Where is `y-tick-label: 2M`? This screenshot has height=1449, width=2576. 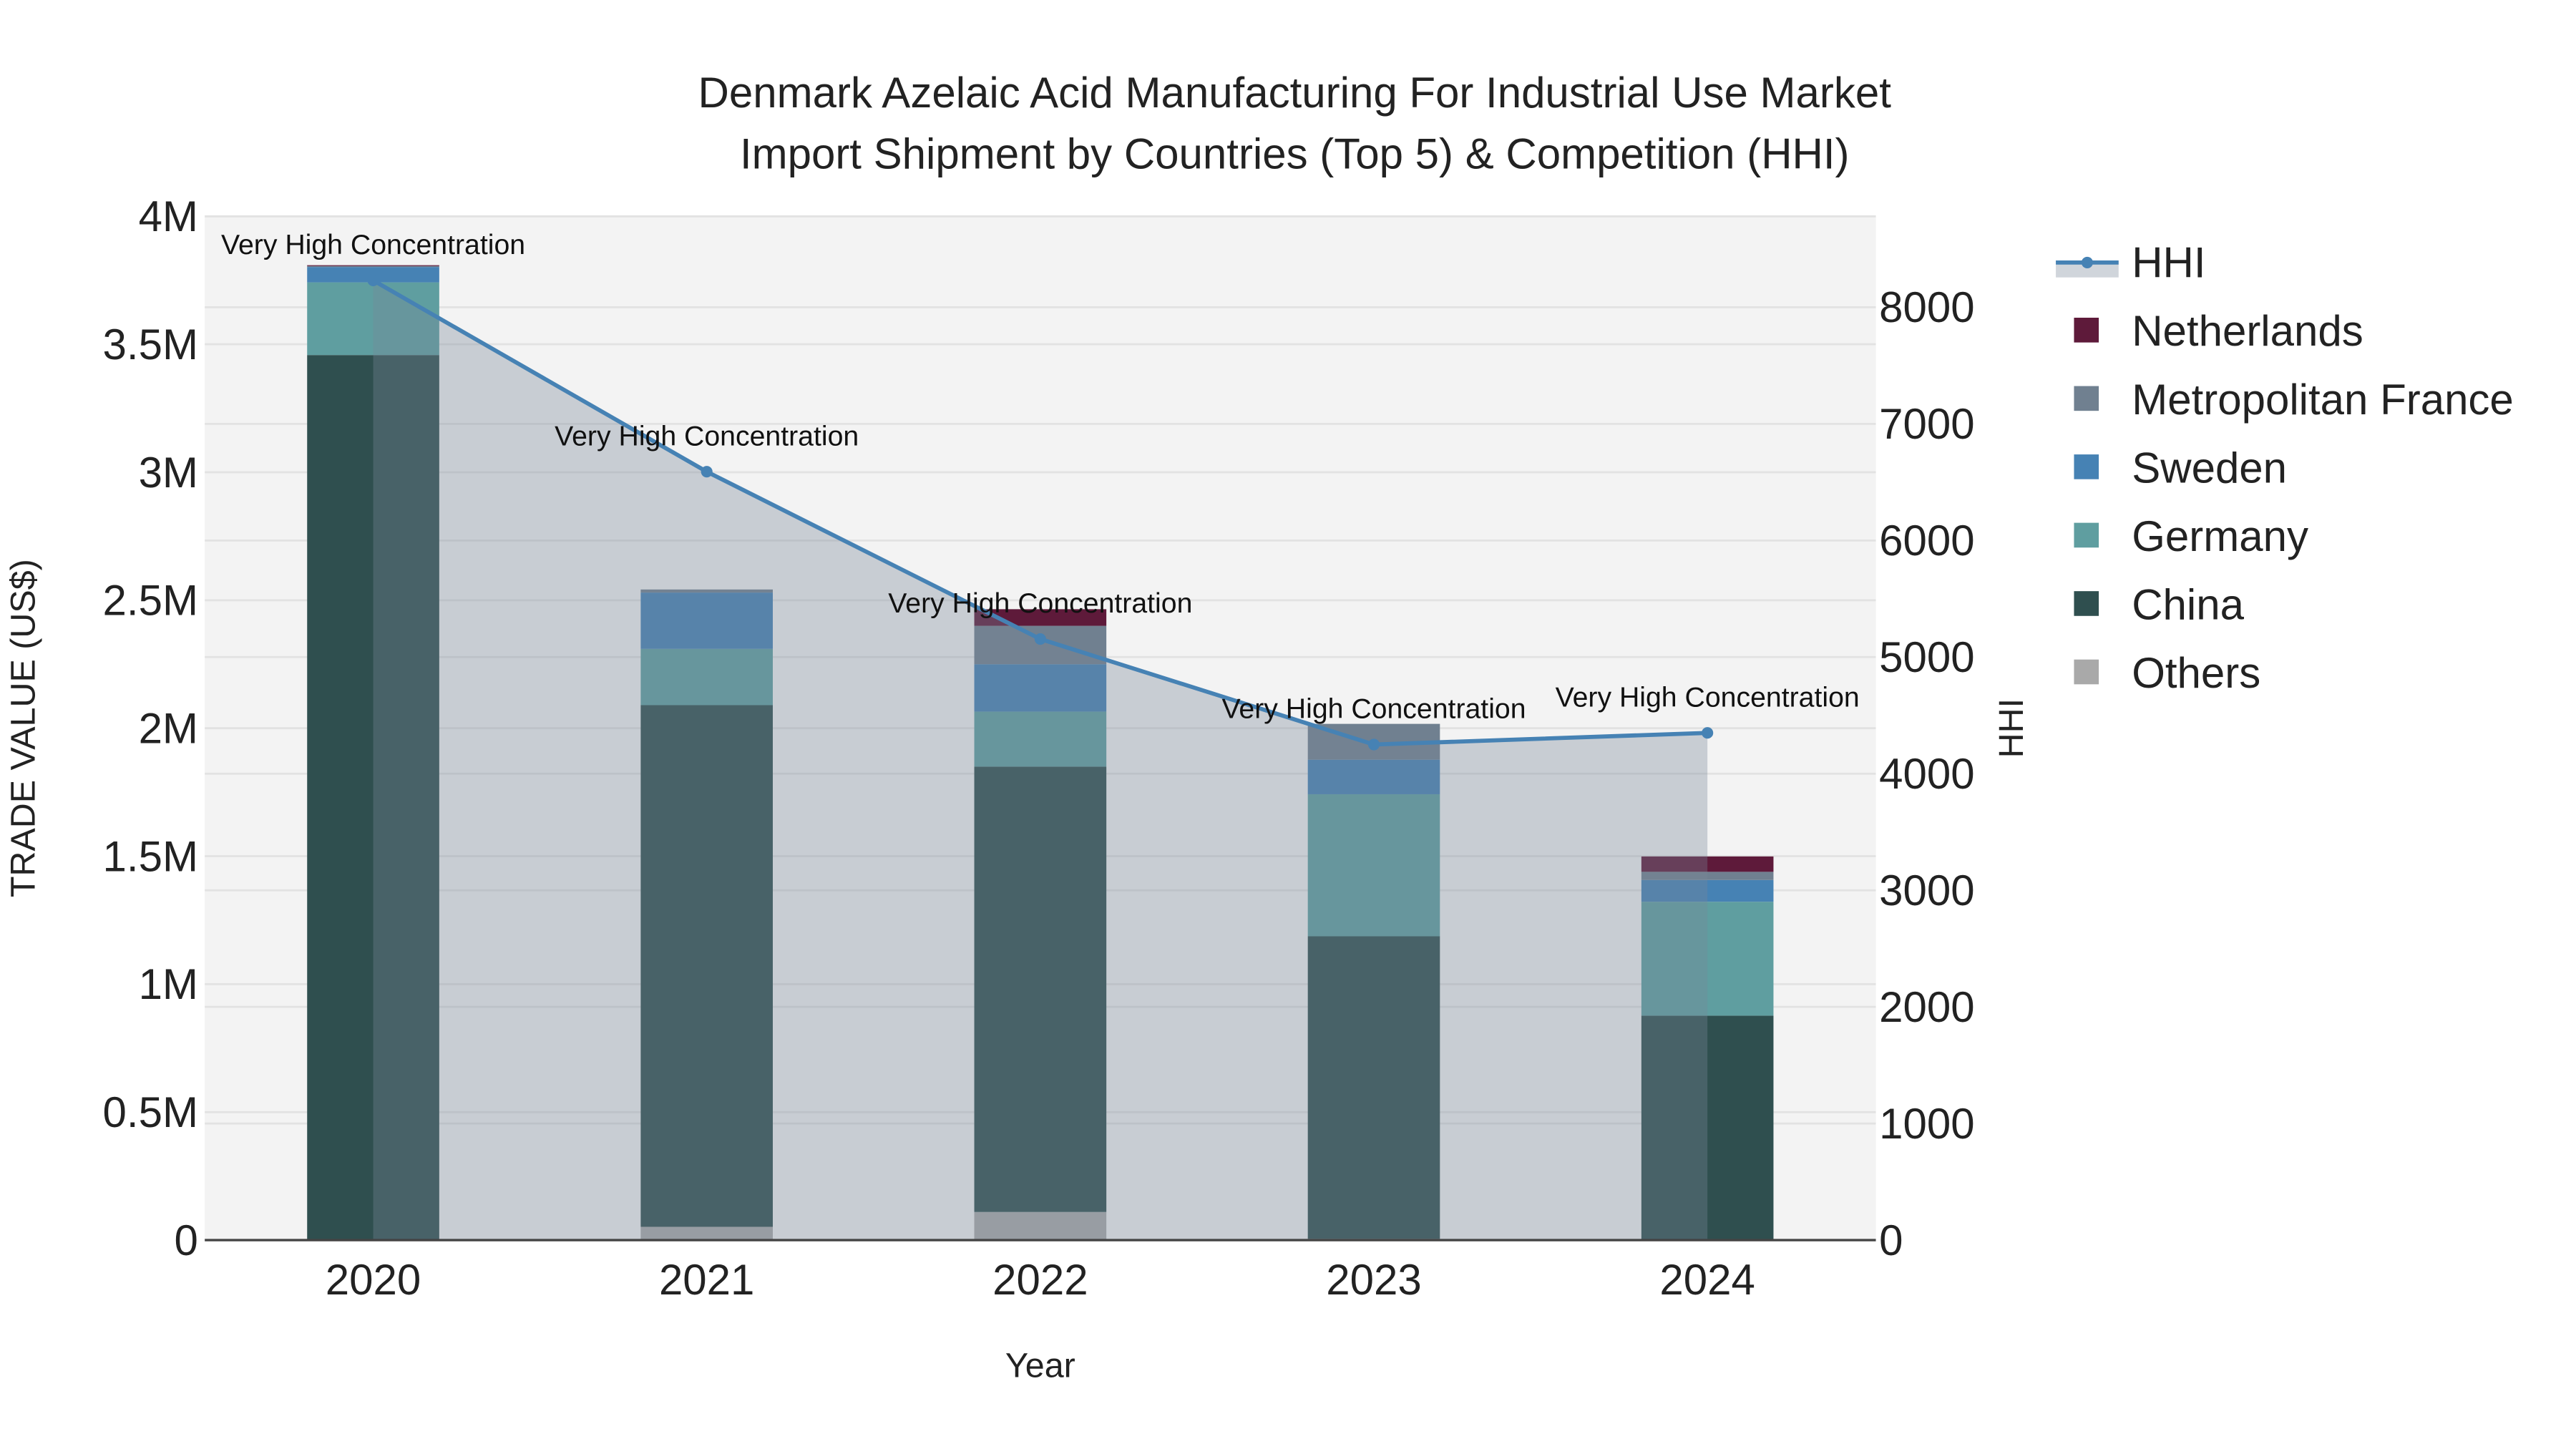
y-tick-label: 2M is located at coordinates (168, 728).